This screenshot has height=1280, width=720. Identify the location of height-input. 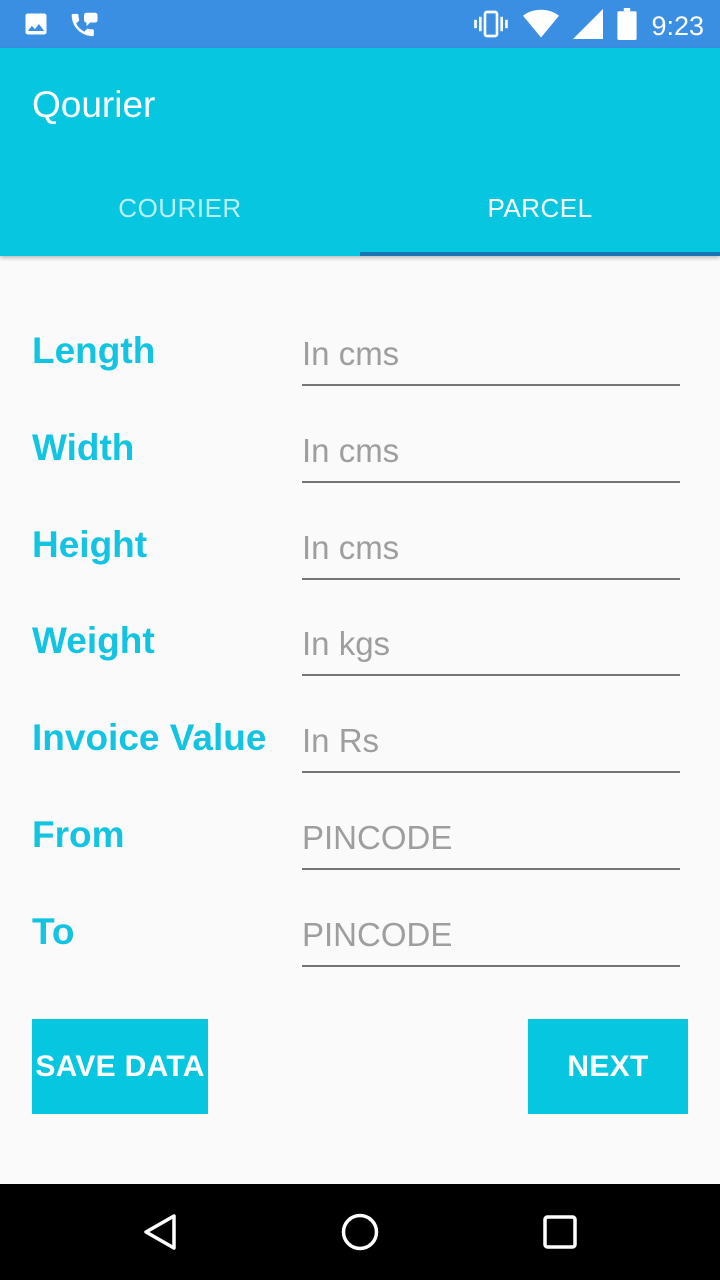
(491, 552).